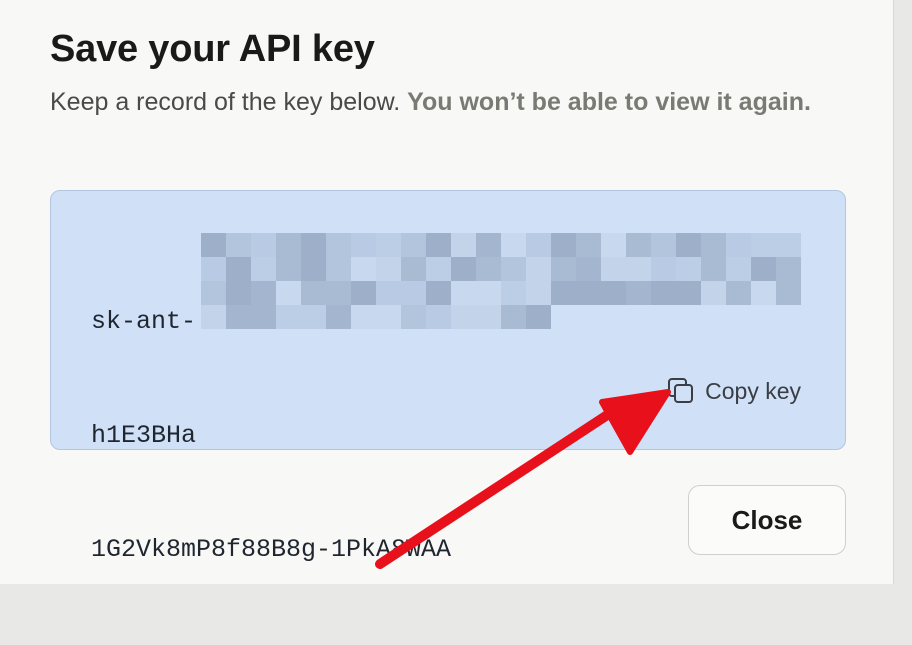  I want to click on copy-key-button: Copy key, so click(734, 391).